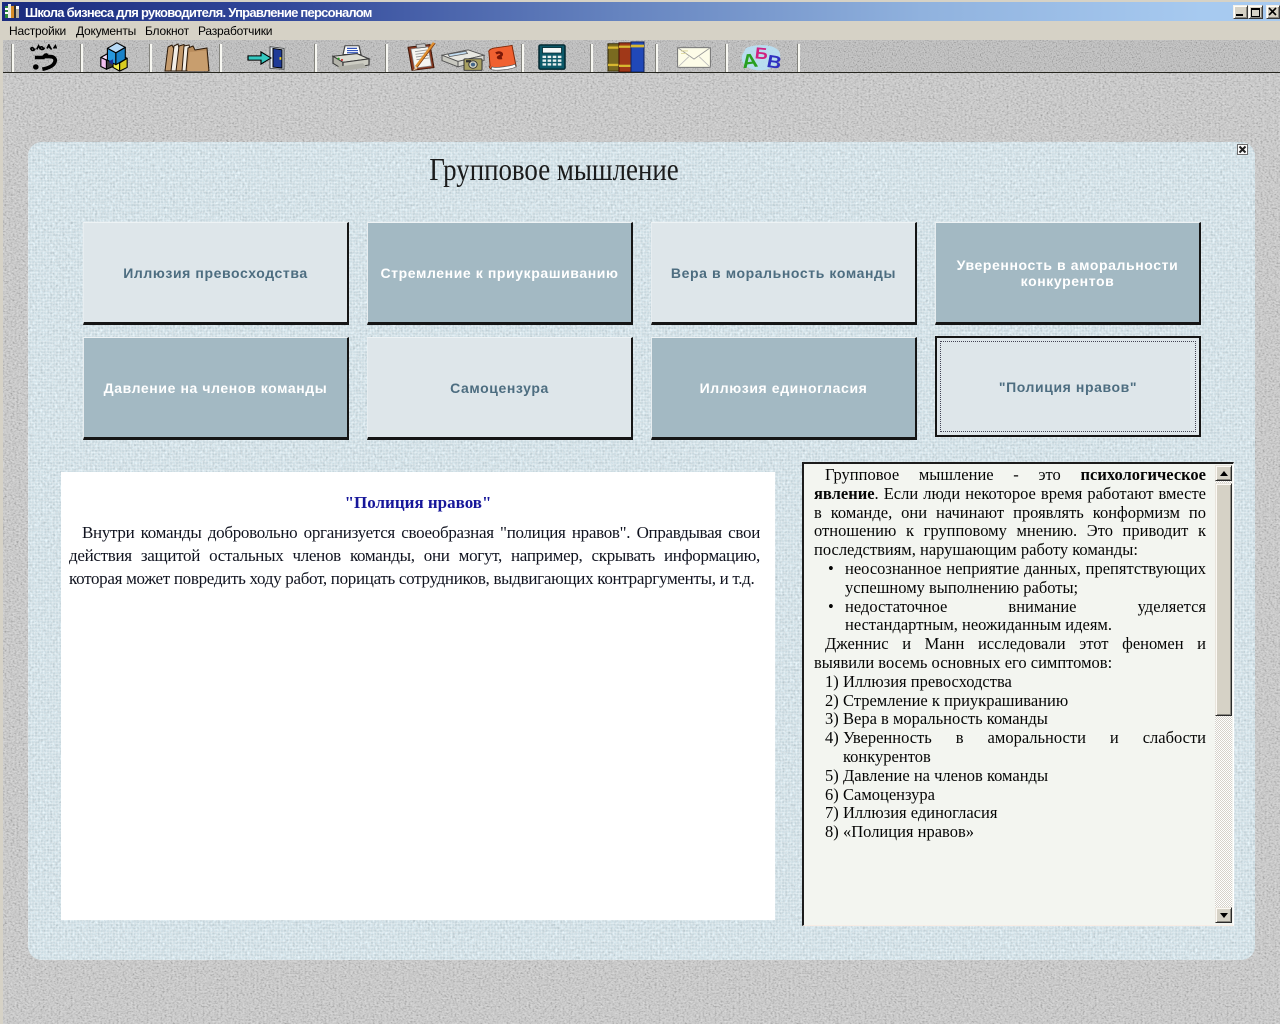 Image resolution: width=1280 pixels, height=1024 pixels. What do you see at coordinates (774, 62) in the screenshot?
I see `svg-text: В` at bounding box center [774, 62].